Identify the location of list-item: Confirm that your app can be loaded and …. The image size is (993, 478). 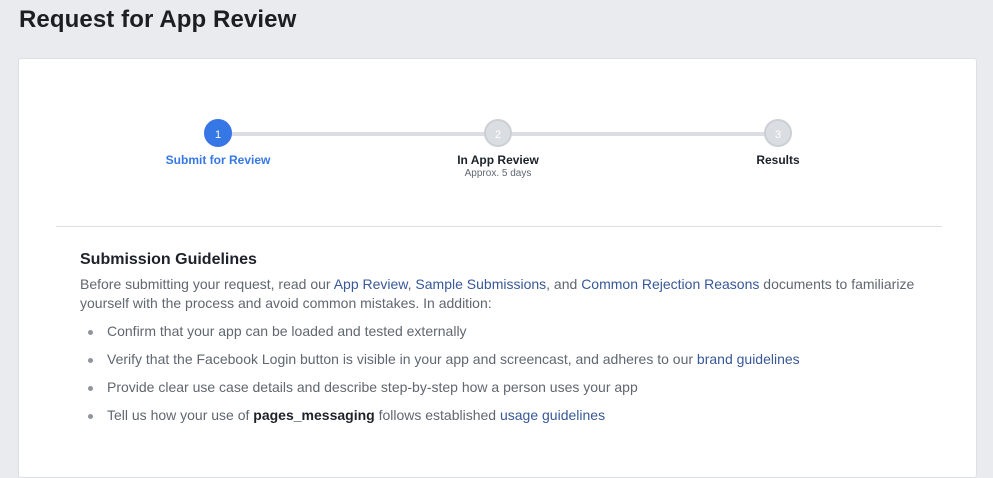
(505, 331).